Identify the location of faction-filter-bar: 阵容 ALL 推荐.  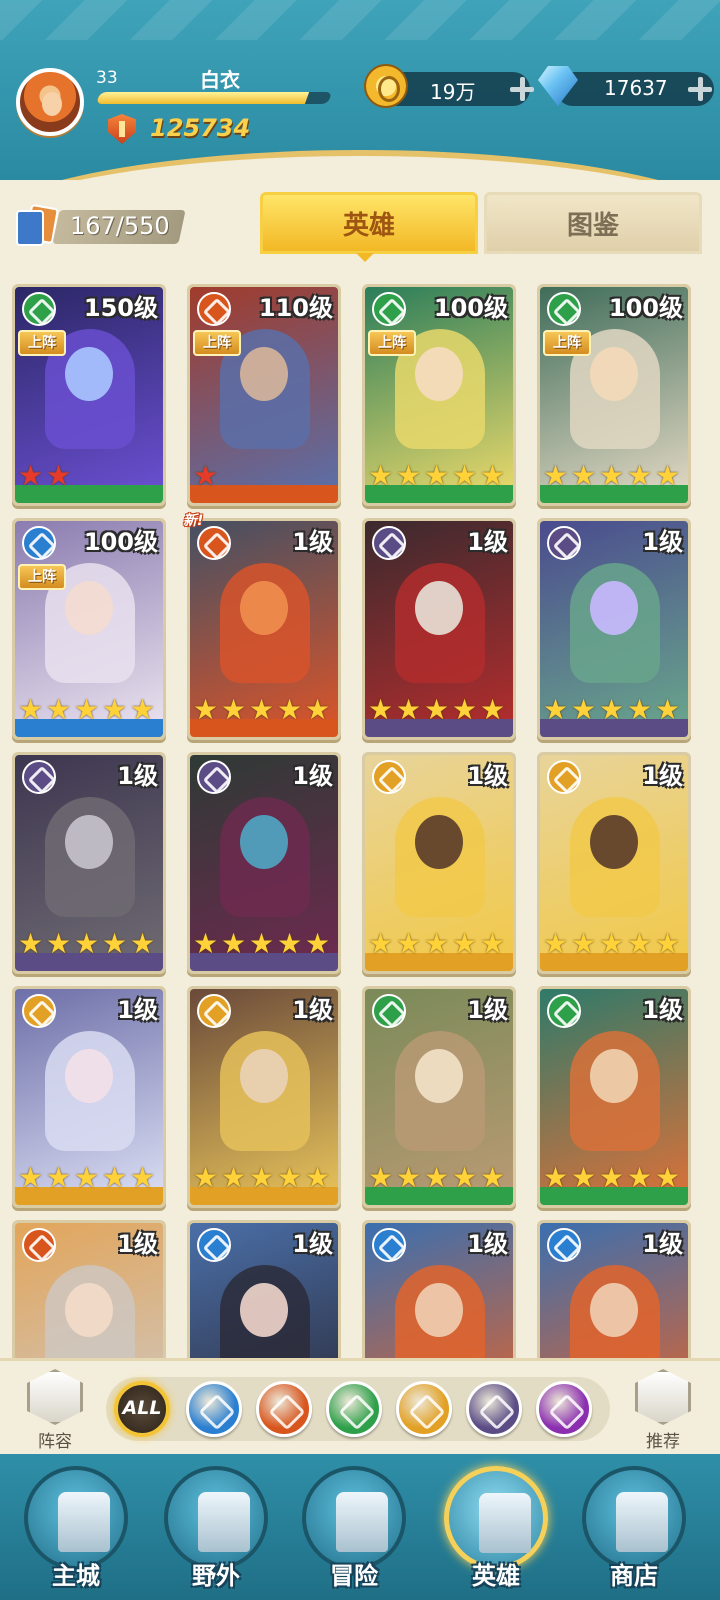
(360, 1406).